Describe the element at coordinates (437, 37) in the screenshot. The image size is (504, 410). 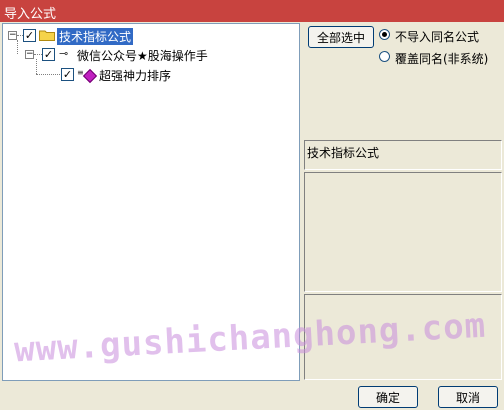
I see `option-skip-duplicates-label: 不导入同名公式` at that location.